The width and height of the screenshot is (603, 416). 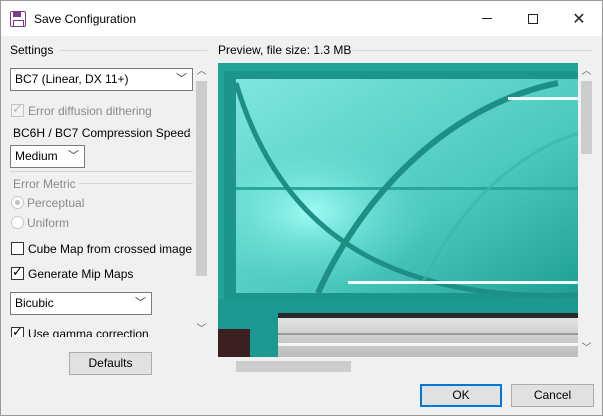 I want to click on ok-button: OK, so click(x=461, y=395).